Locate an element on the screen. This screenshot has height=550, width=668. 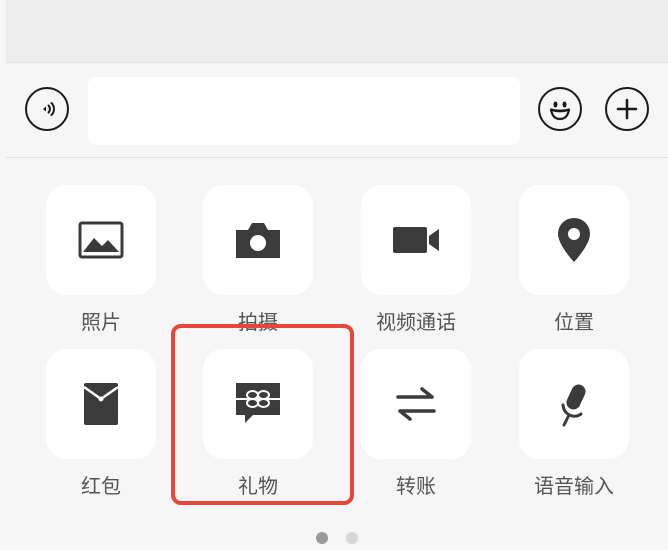
gift-highlight-box is located at coordinates (262, 414).